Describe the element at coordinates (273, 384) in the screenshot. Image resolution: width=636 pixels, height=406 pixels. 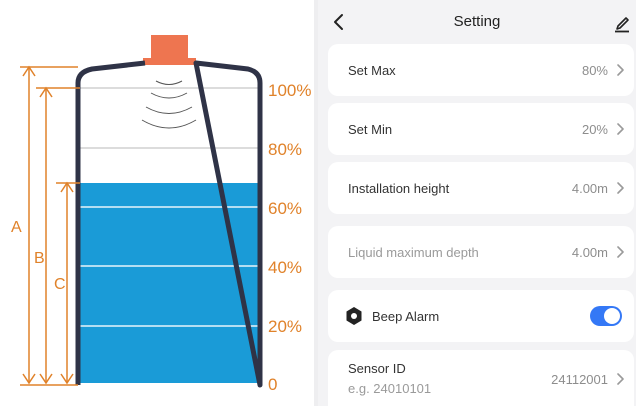
I see `percent-label-0: 0` at that location.